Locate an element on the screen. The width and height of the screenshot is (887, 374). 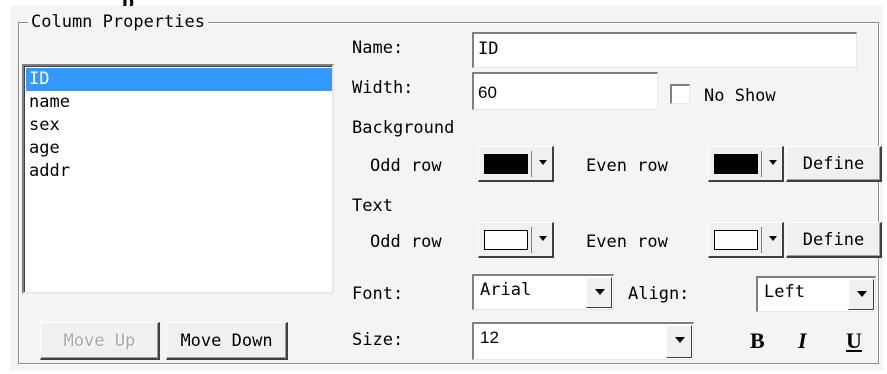
text-even-row-label: Even row is located at coordinates (627, 242).